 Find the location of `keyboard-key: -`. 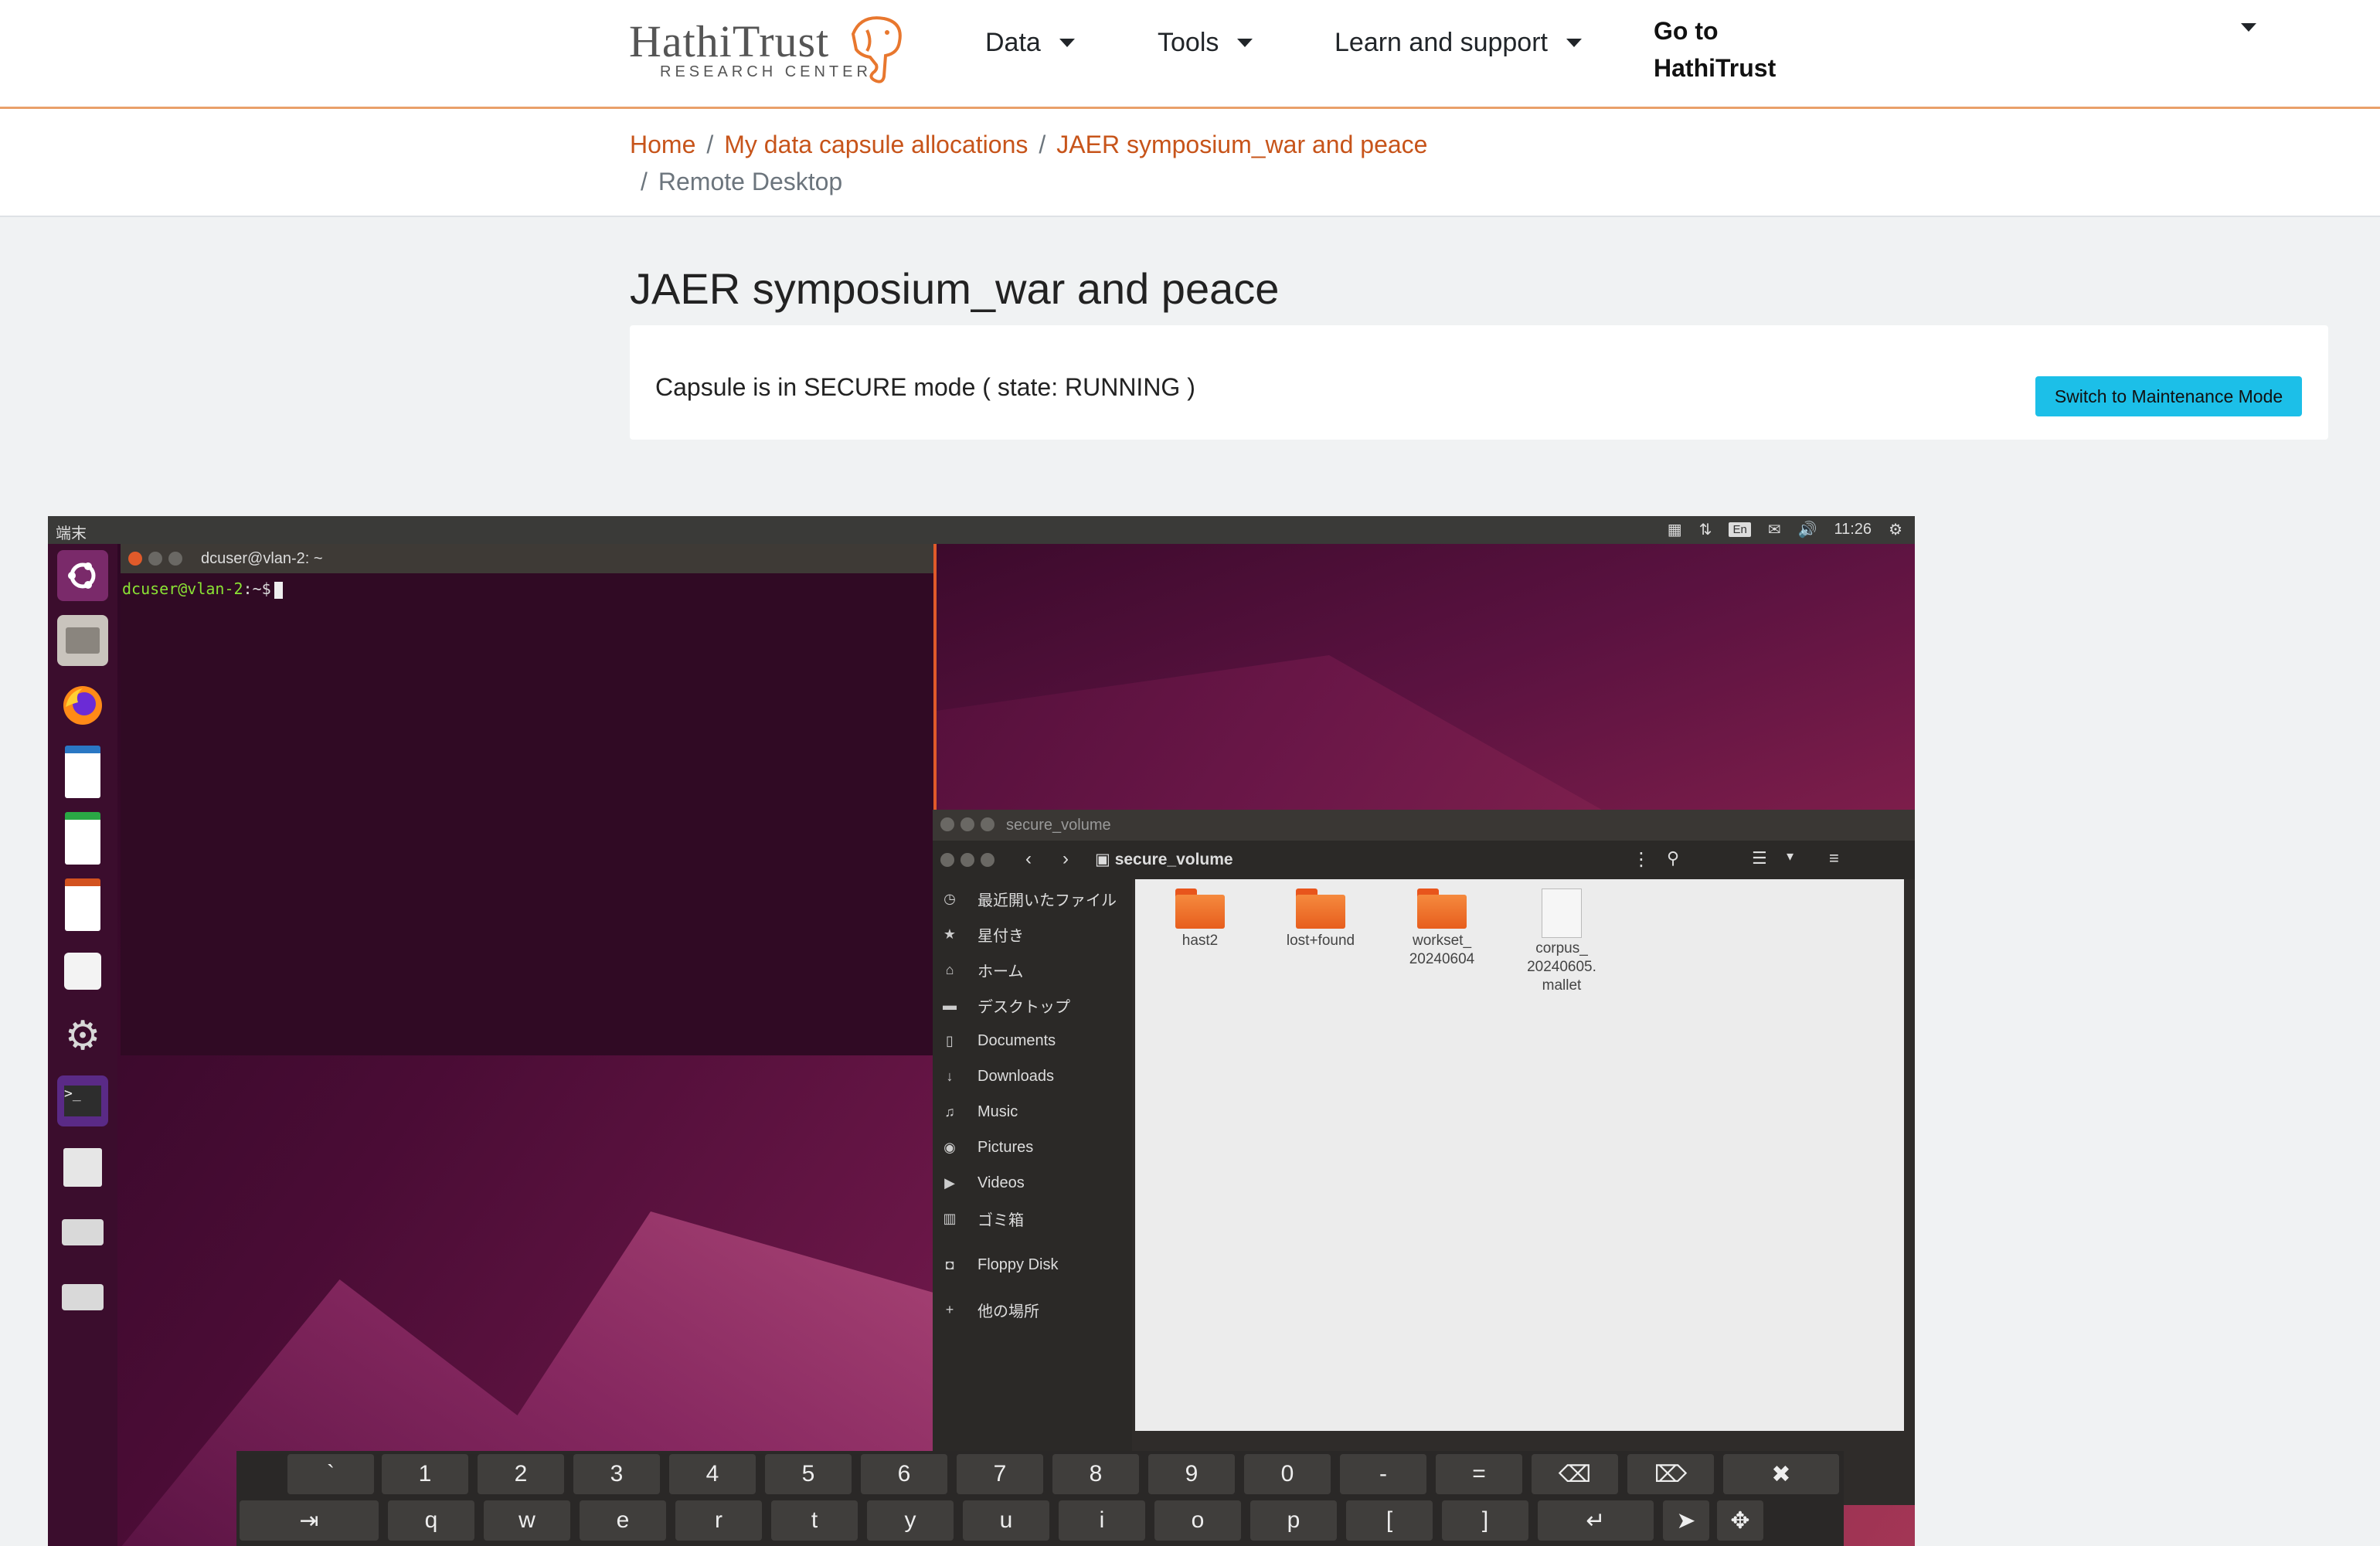

keyboard-key: - is located at coordinates (1383, 1474).